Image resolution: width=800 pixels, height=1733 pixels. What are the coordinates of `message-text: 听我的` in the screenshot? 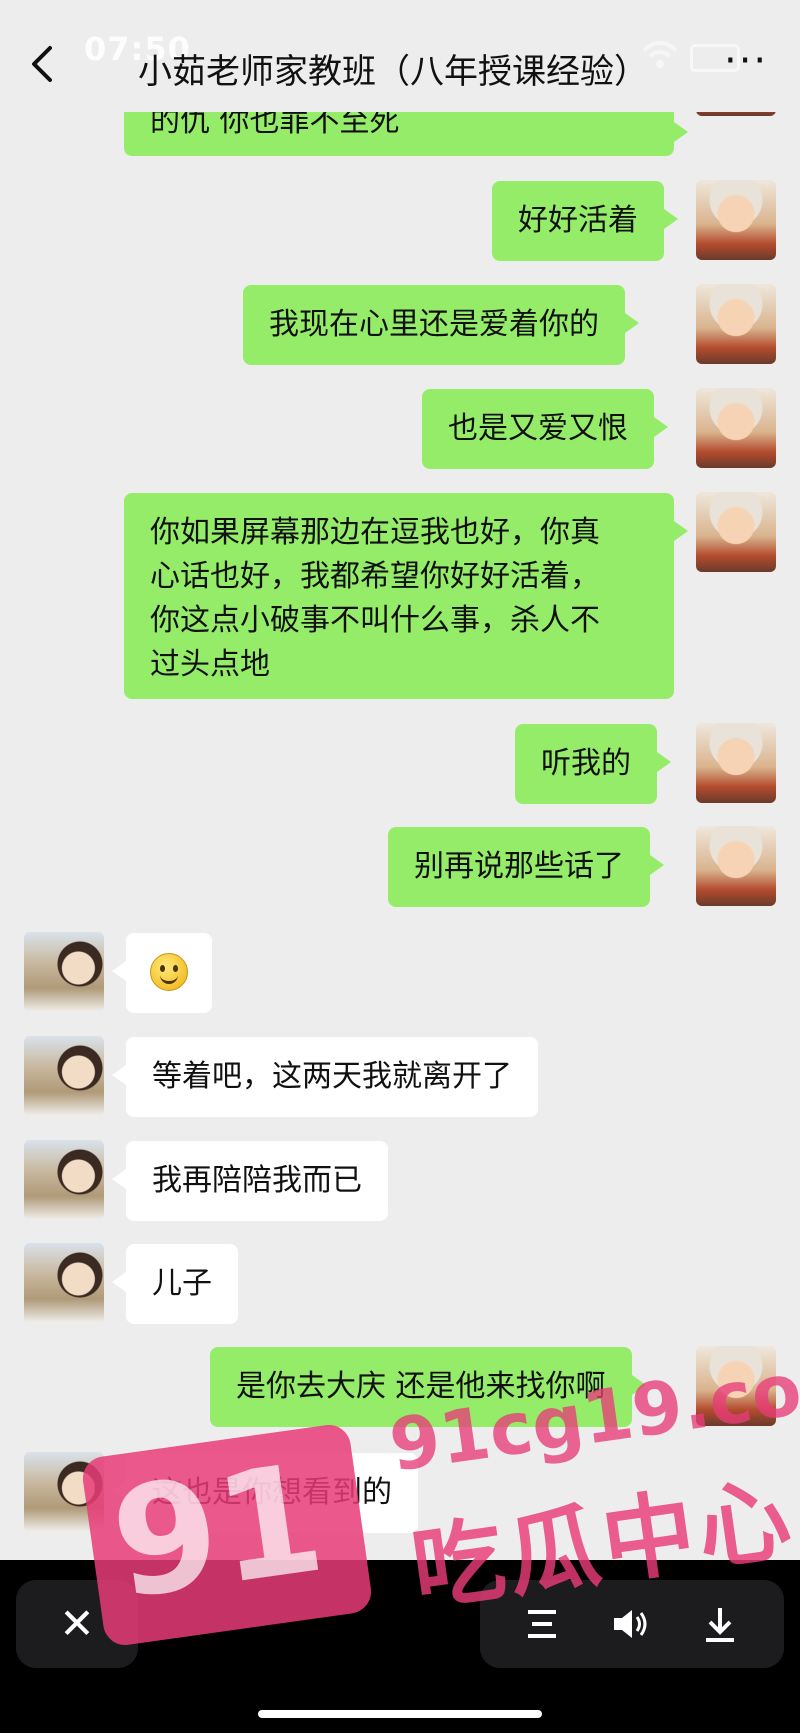 It's located at (586, 763).